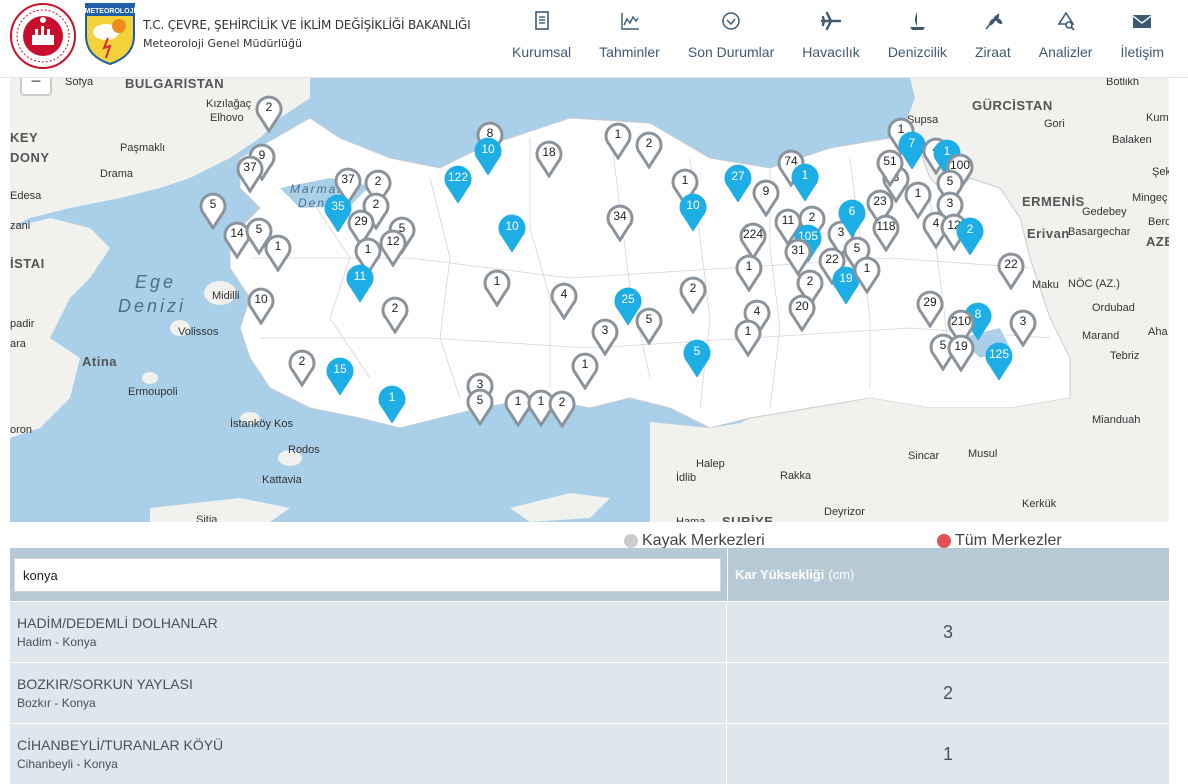  What do you see at coordinates (631, 541) in the screenshot?
I see `gray-dot-icon` at bounding box center [631, 541].